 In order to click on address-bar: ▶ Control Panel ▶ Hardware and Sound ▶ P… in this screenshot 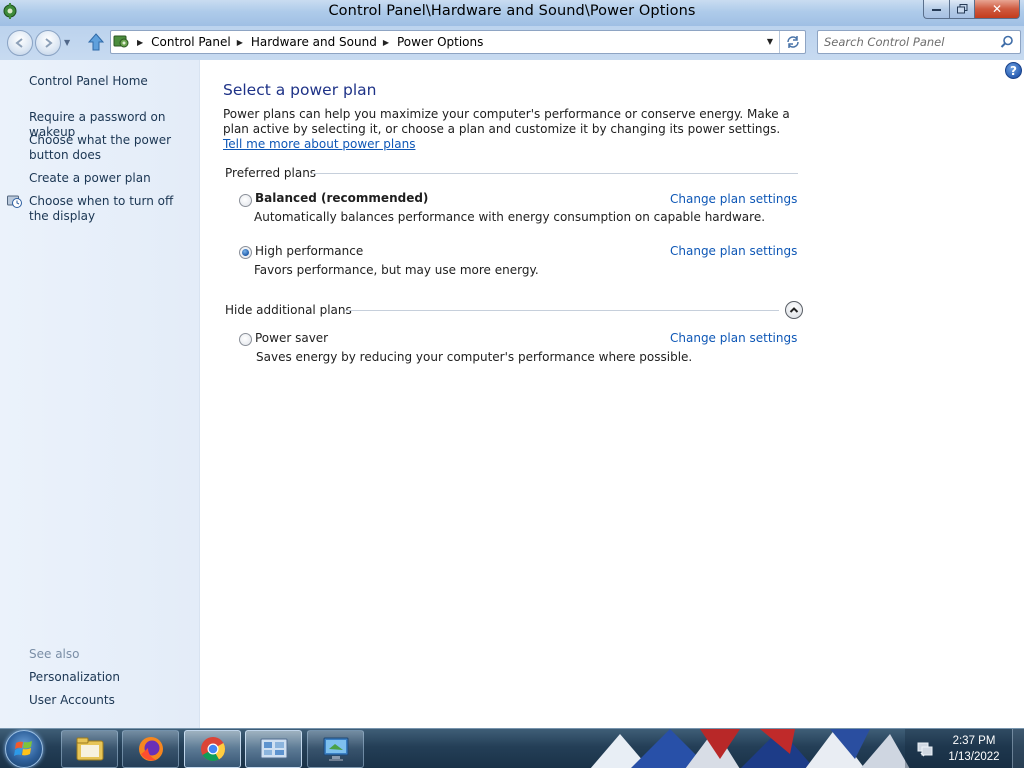, I will do `click(458, 42)`.